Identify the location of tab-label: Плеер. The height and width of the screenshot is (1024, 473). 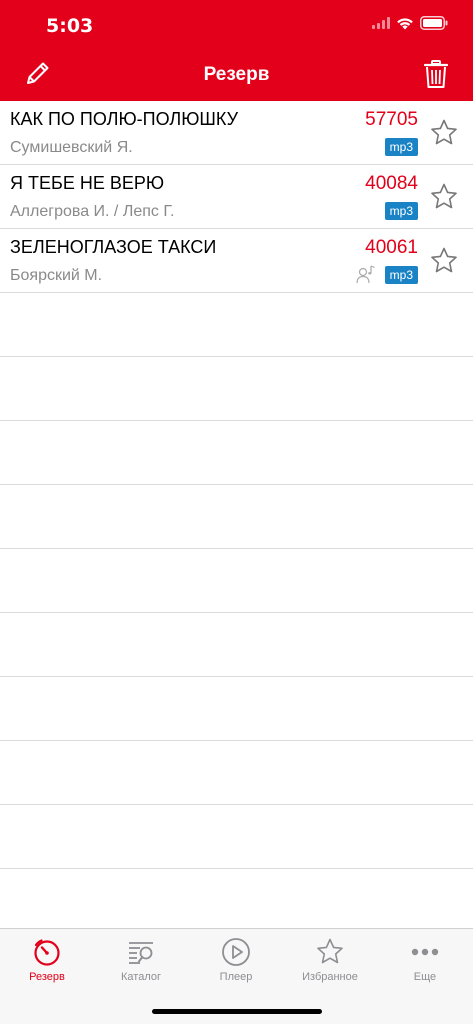
(236, 977).